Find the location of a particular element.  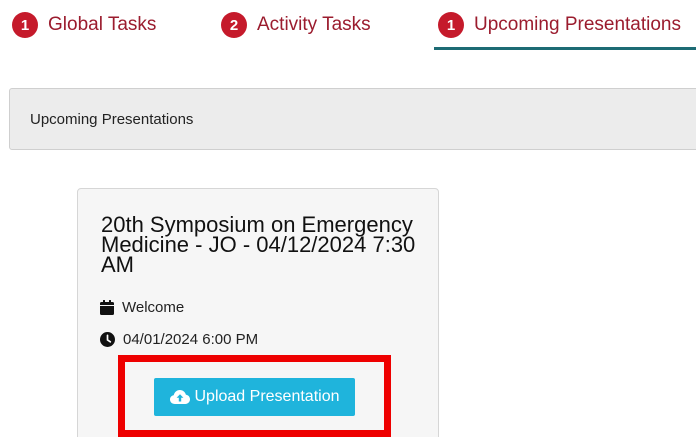

cloud-upload-icon is located at coordinates (179, 397).